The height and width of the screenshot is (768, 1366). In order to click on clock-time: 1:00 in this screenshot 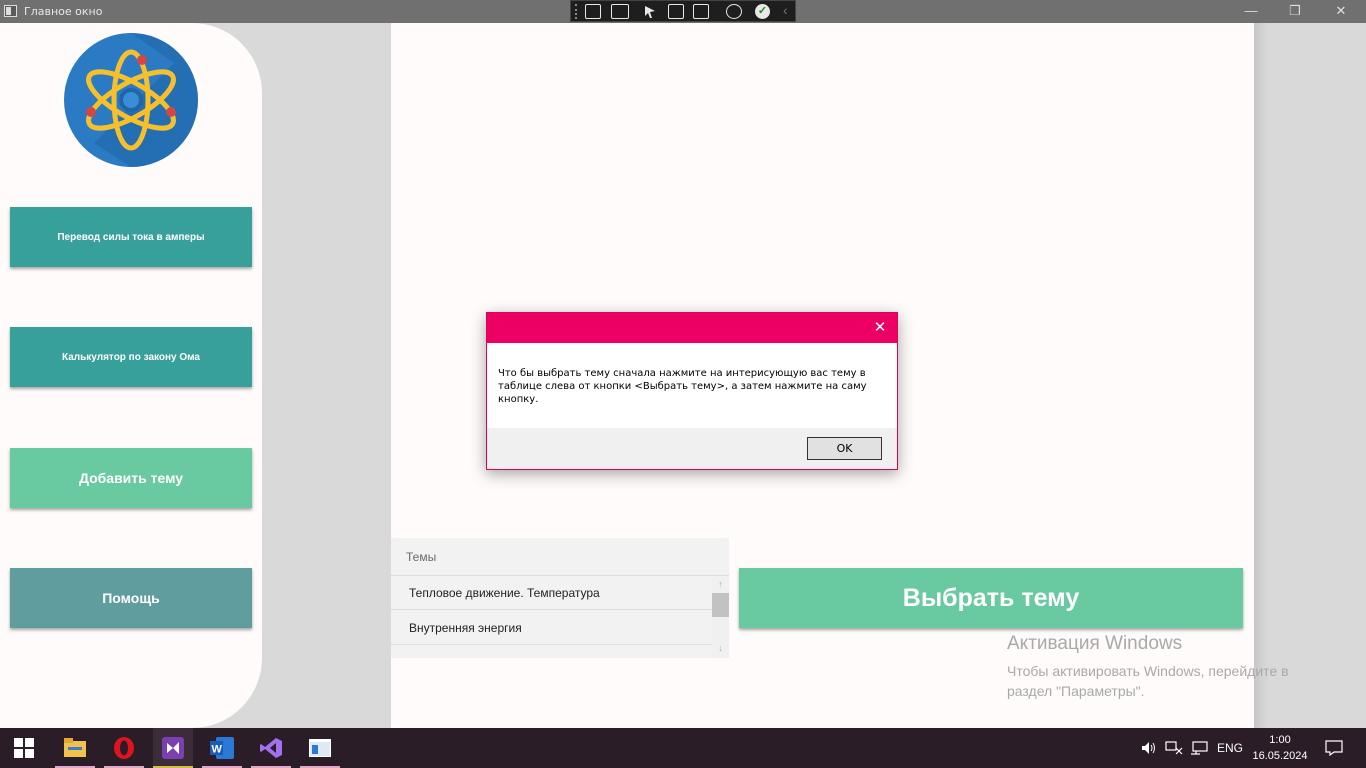, I will do `click(1280, 740)`.